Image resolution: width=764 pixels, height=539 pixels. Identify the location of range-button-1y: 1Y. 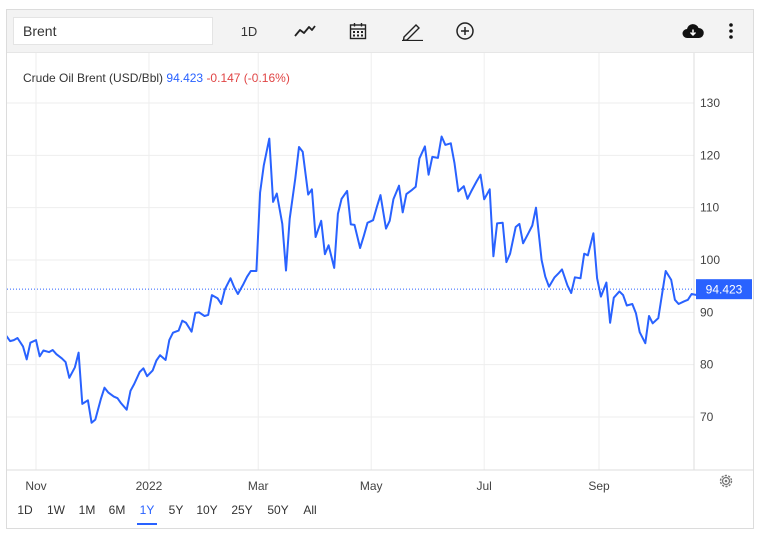
(147, 512).